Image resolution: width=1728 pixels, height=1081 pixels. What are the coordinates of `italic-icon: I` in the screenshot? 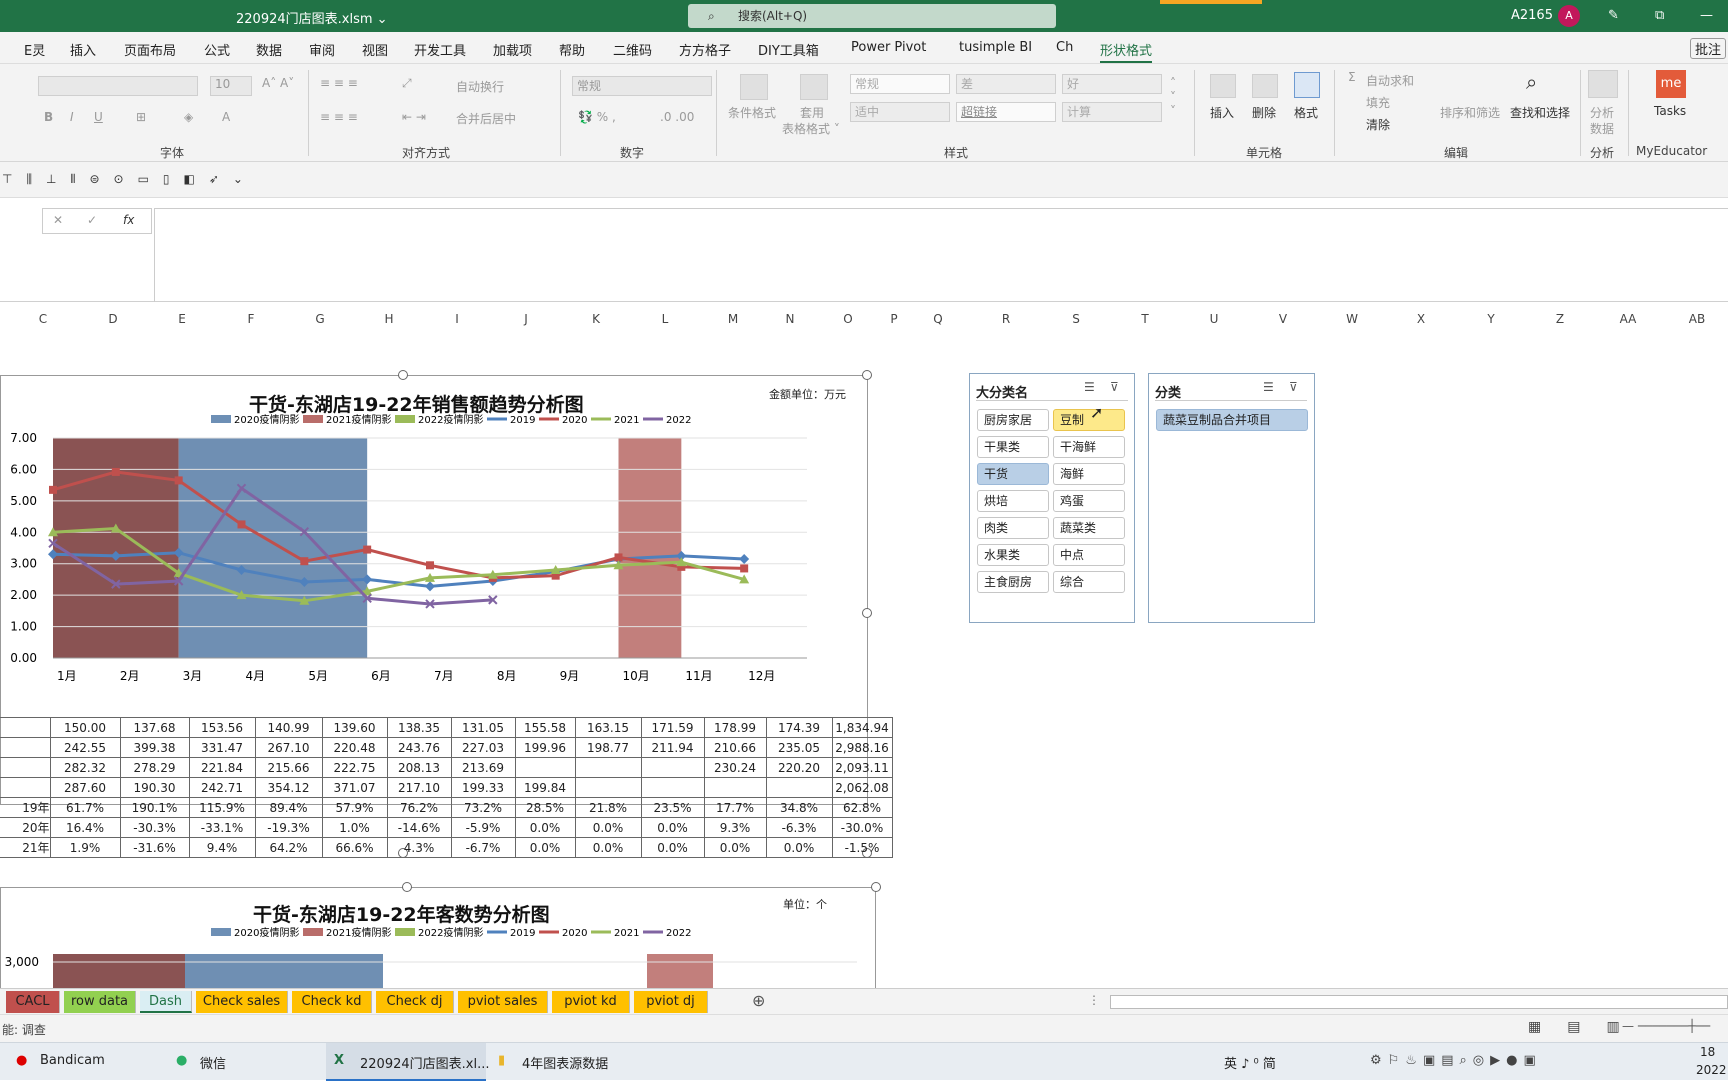 It's located at (72, 117).